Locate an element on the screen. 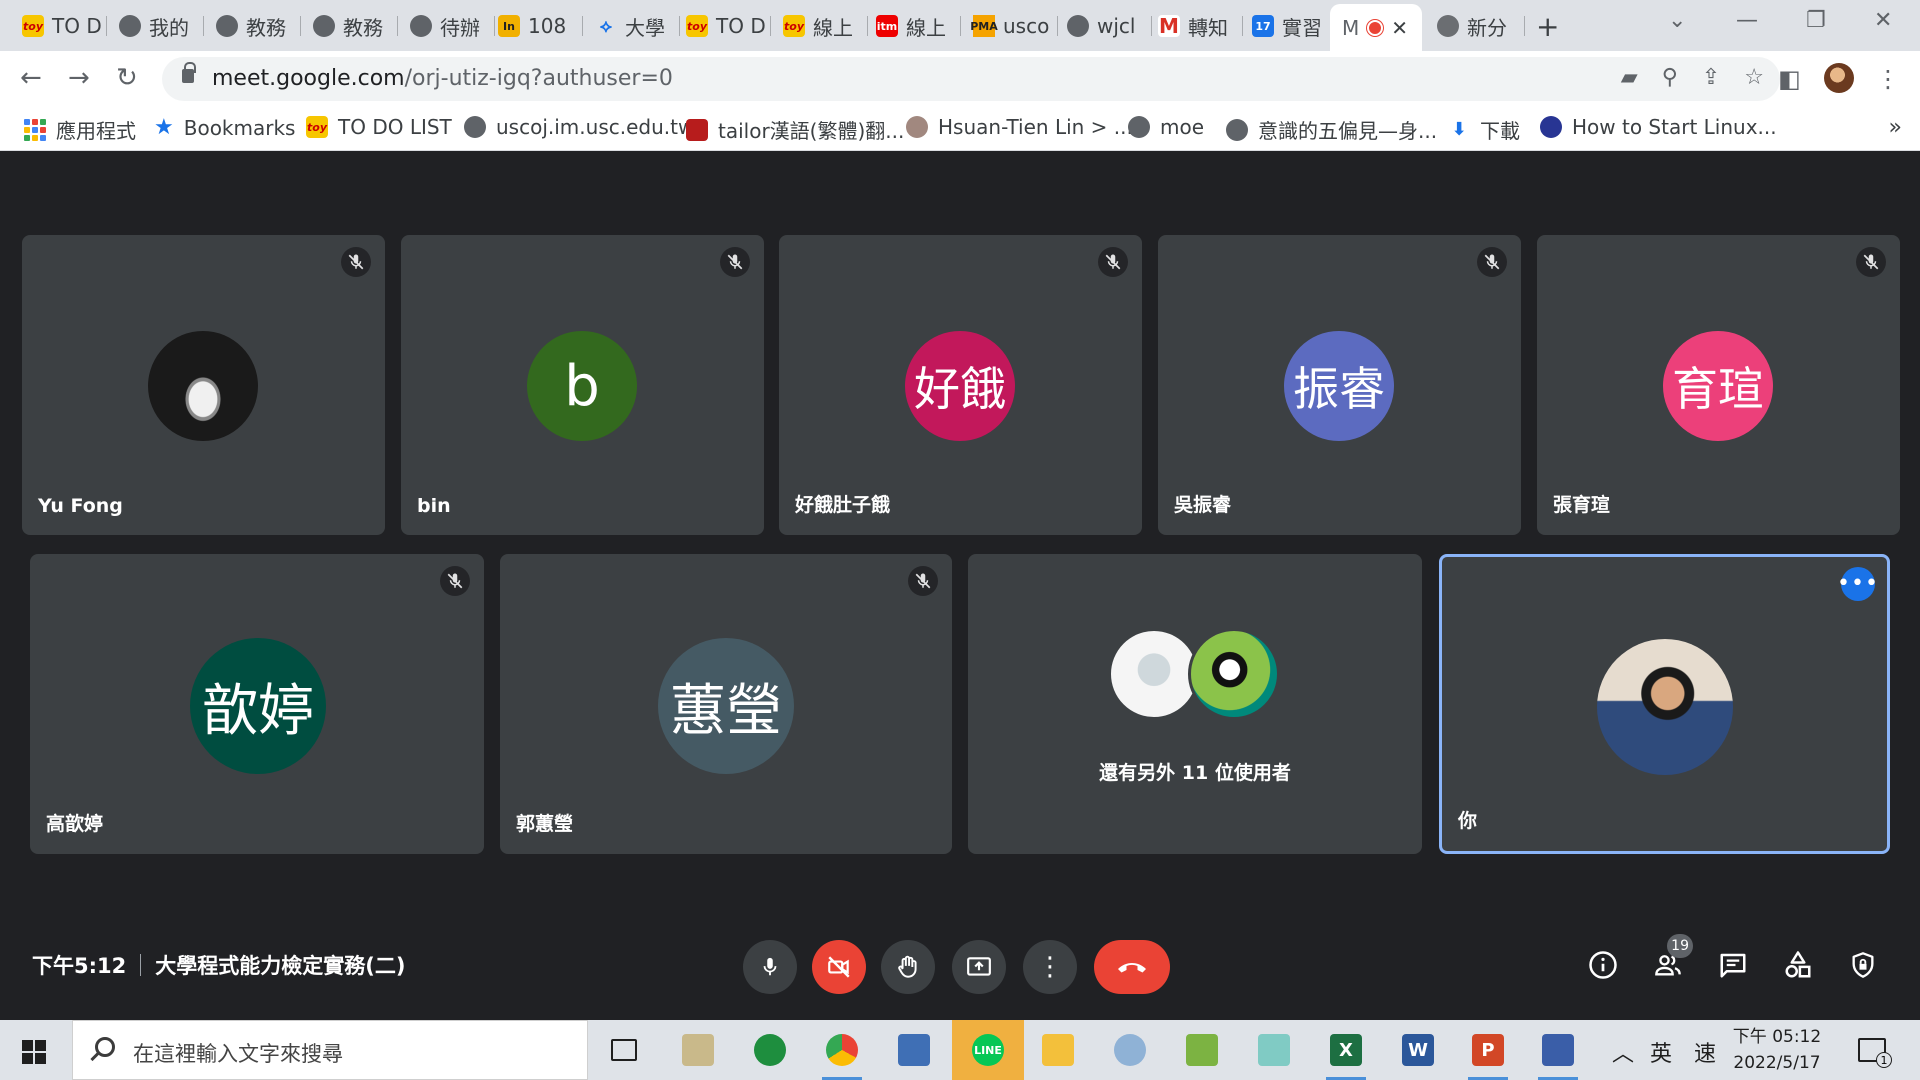  taskbar-search-box: 在這裡輸入文字來搜尋 is located at coordinates (330, 1050).